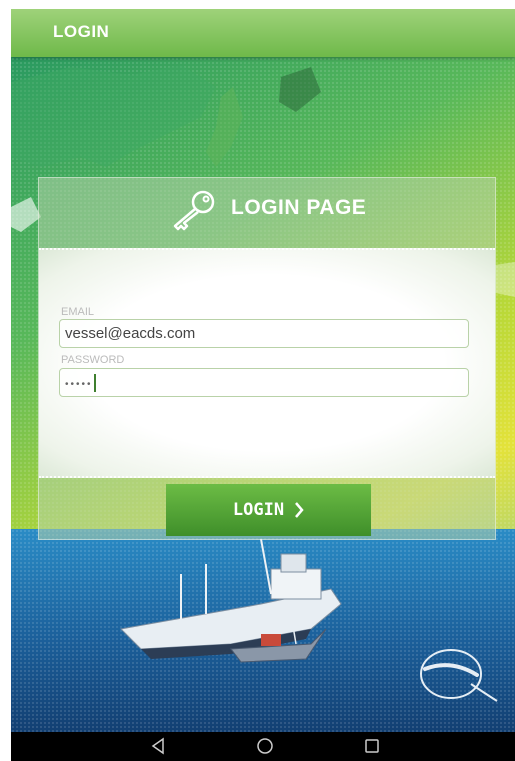 This screenshot has height=761, width=515. Describe the element at coordinates (94, 383) in the screenshot. I see `text-caret` at that location.